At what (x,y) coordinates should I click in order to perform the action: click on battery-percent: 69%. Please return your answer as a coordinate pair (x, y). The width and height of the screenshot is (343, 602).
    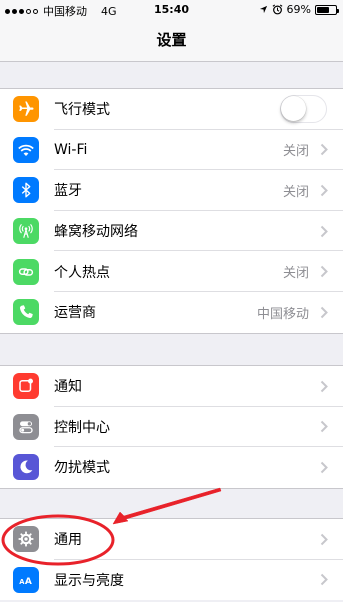
    Looking at the image, I should click on (298, 9).